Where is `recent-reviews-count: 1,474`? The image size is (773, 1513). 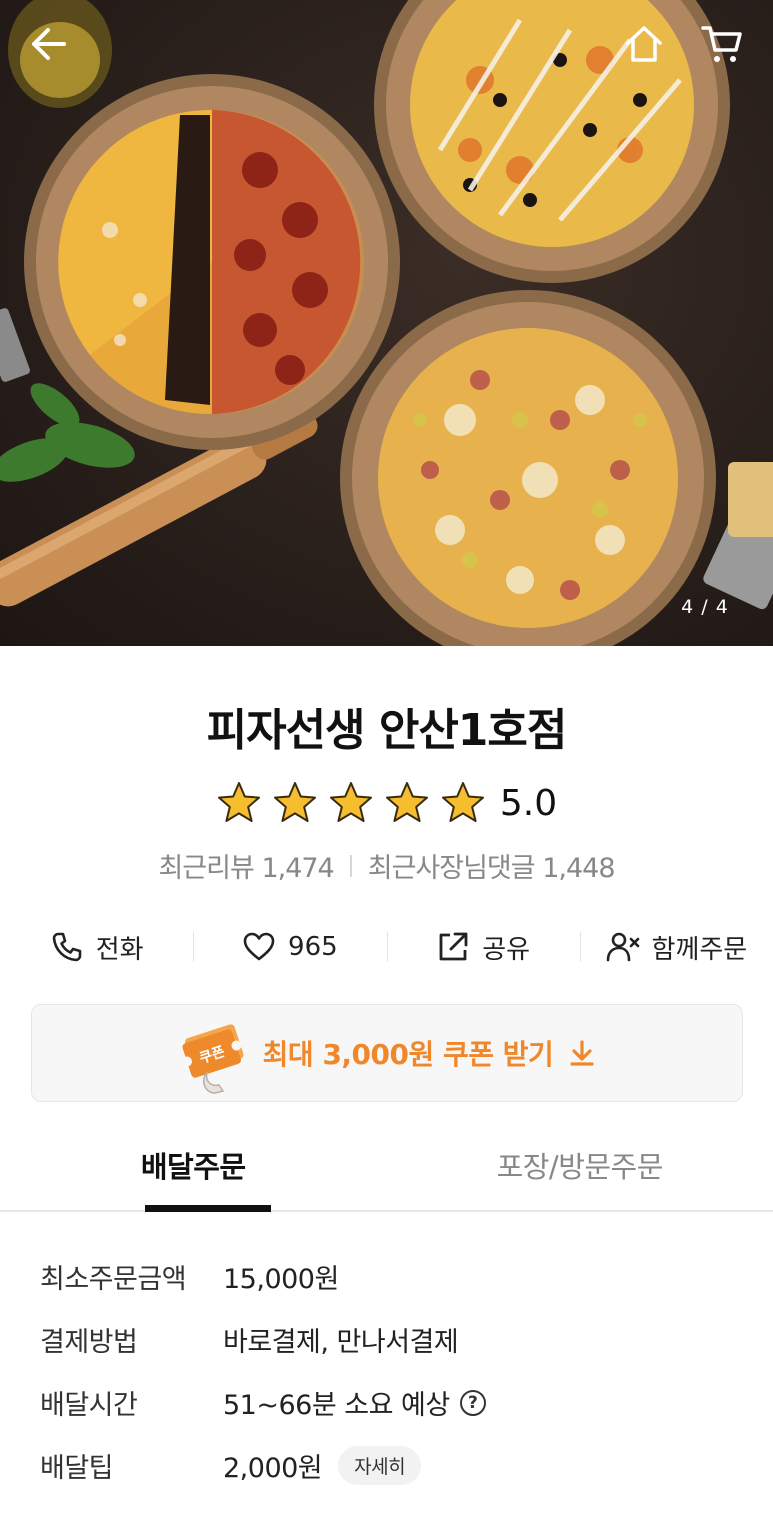 recent-reviews-count: 1,474 is located at coordinates (297, 868).